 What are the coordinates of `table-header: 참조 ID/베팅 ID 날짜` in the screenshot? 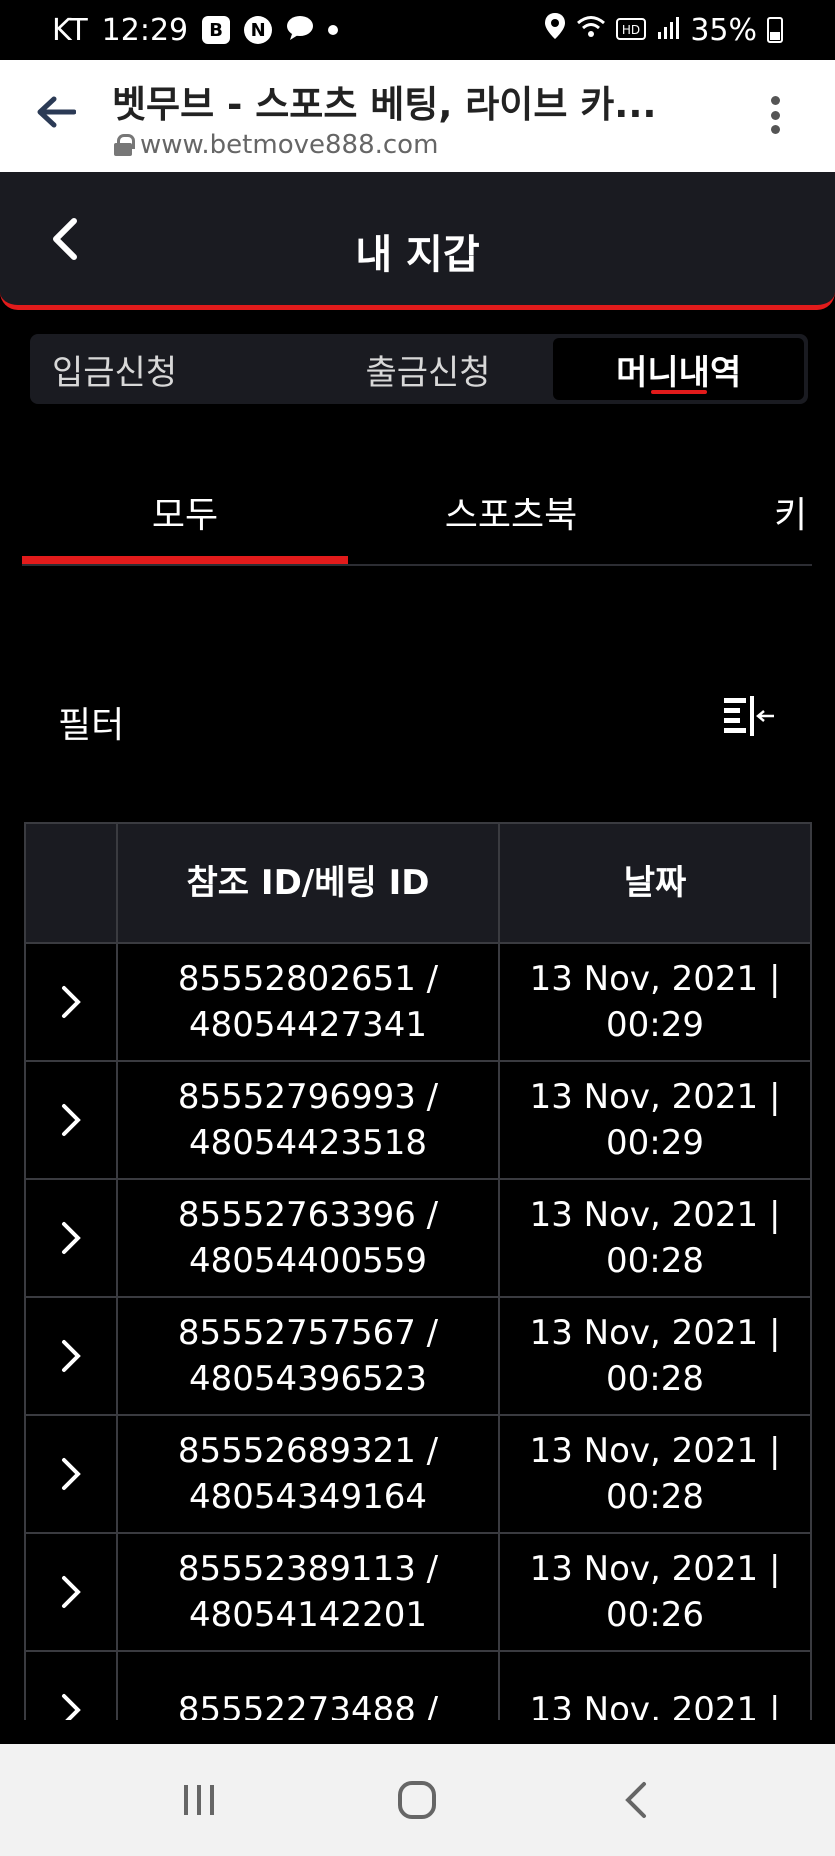 It's located at (418, 883).